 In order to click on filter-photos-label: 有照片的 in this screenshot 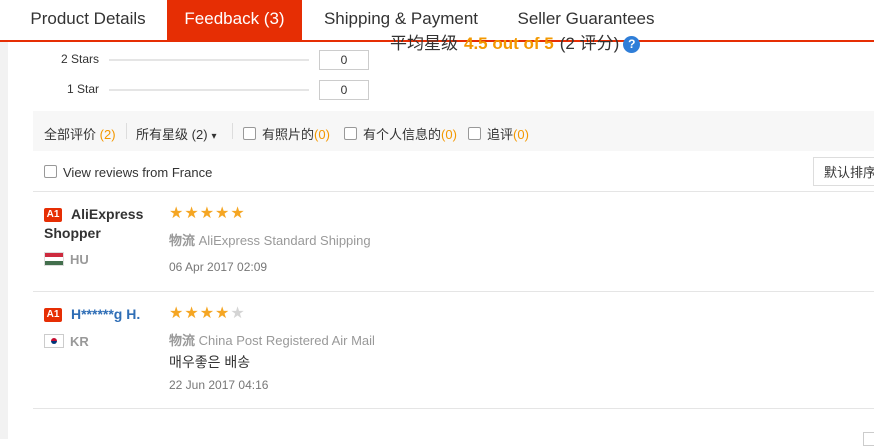, I will do `click(288, 134)`.